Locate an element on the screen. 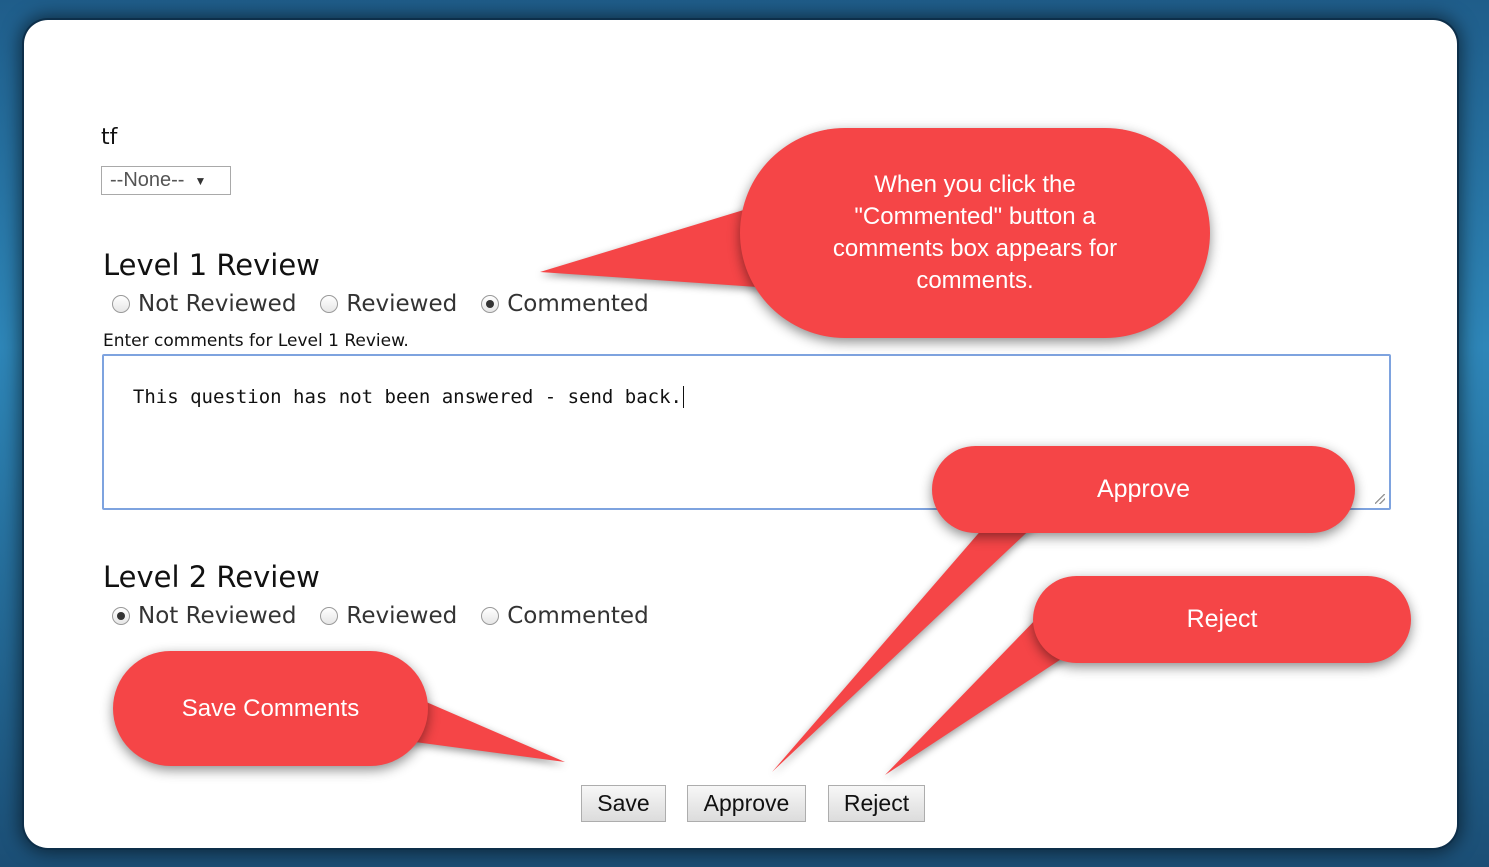 The width and height of the screenshot is (1489, 867). level2-option-label: Commented is located at coordinates (578, 616).